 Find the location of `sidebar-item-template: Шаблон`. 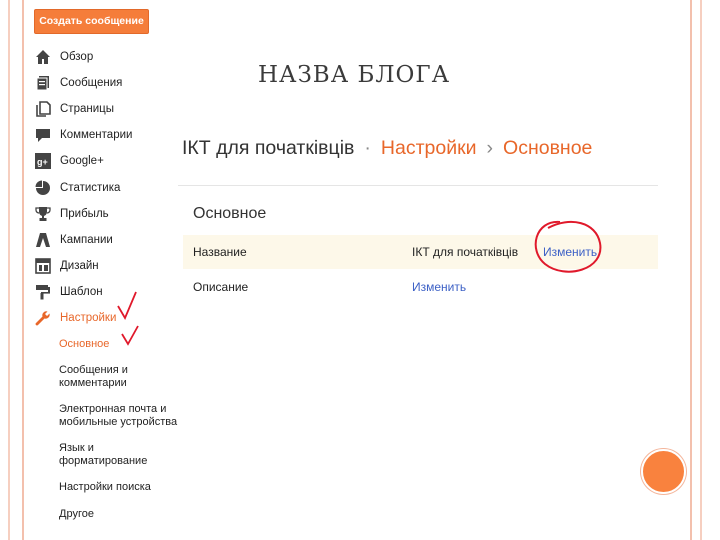

sidebar-item-template: Шаблон is located at coordinates (109, 292).